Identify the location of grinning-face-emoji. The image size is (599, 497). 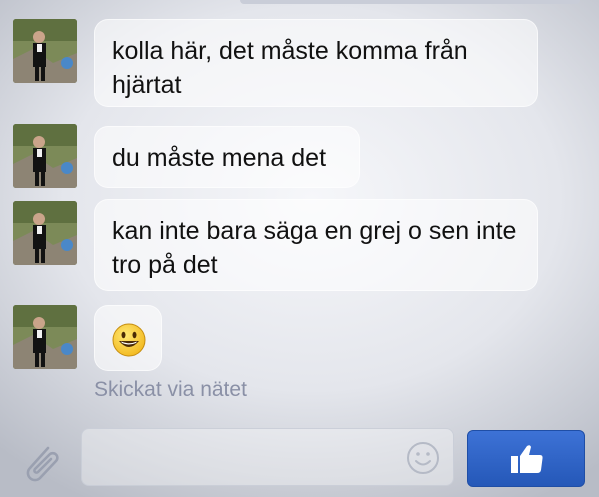
(129, 340).